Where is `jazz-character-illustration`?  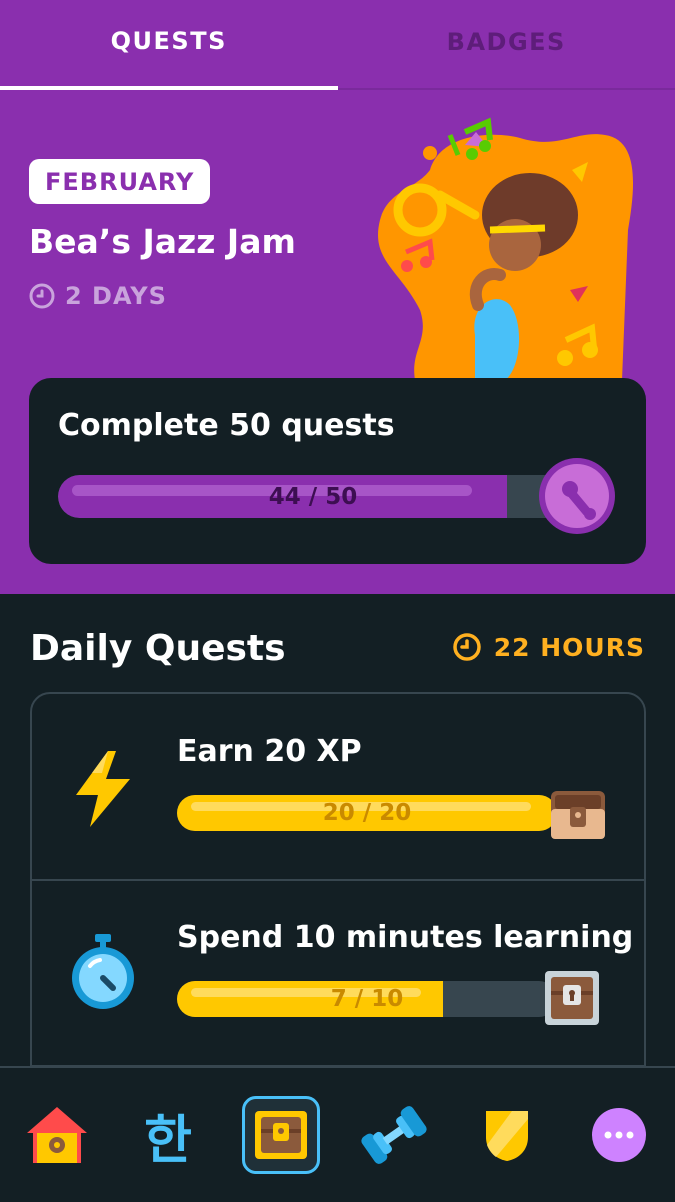
jazz-character-illustration is located at coordinates (510, 252).